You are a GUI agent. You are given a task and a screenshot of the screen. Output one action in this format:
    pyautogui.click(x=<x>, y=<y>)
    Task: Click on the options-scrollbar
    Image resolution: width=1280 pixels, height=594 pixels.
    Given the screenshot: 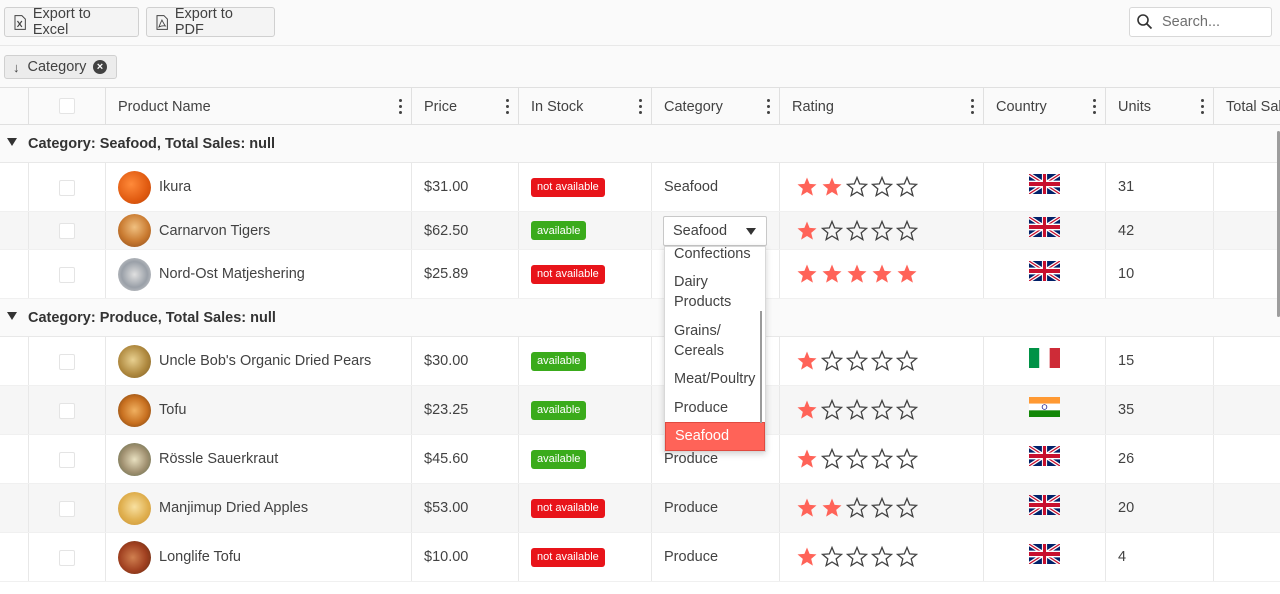 What is the action you would take?
    pyautogui.click(x=761, y=367)
    